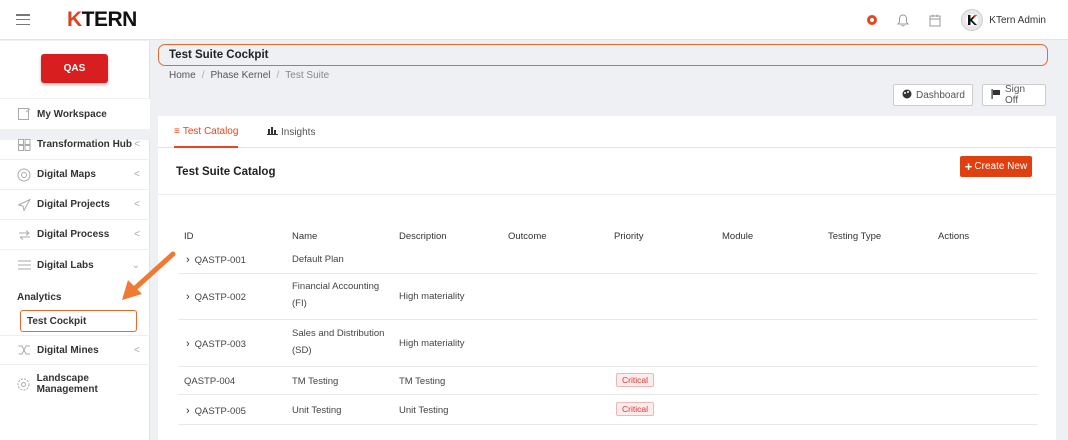 The image size is (1068, 440). Describe the element at coordinates (24, 174) in the screenshot. I see `map-icon` at that location.